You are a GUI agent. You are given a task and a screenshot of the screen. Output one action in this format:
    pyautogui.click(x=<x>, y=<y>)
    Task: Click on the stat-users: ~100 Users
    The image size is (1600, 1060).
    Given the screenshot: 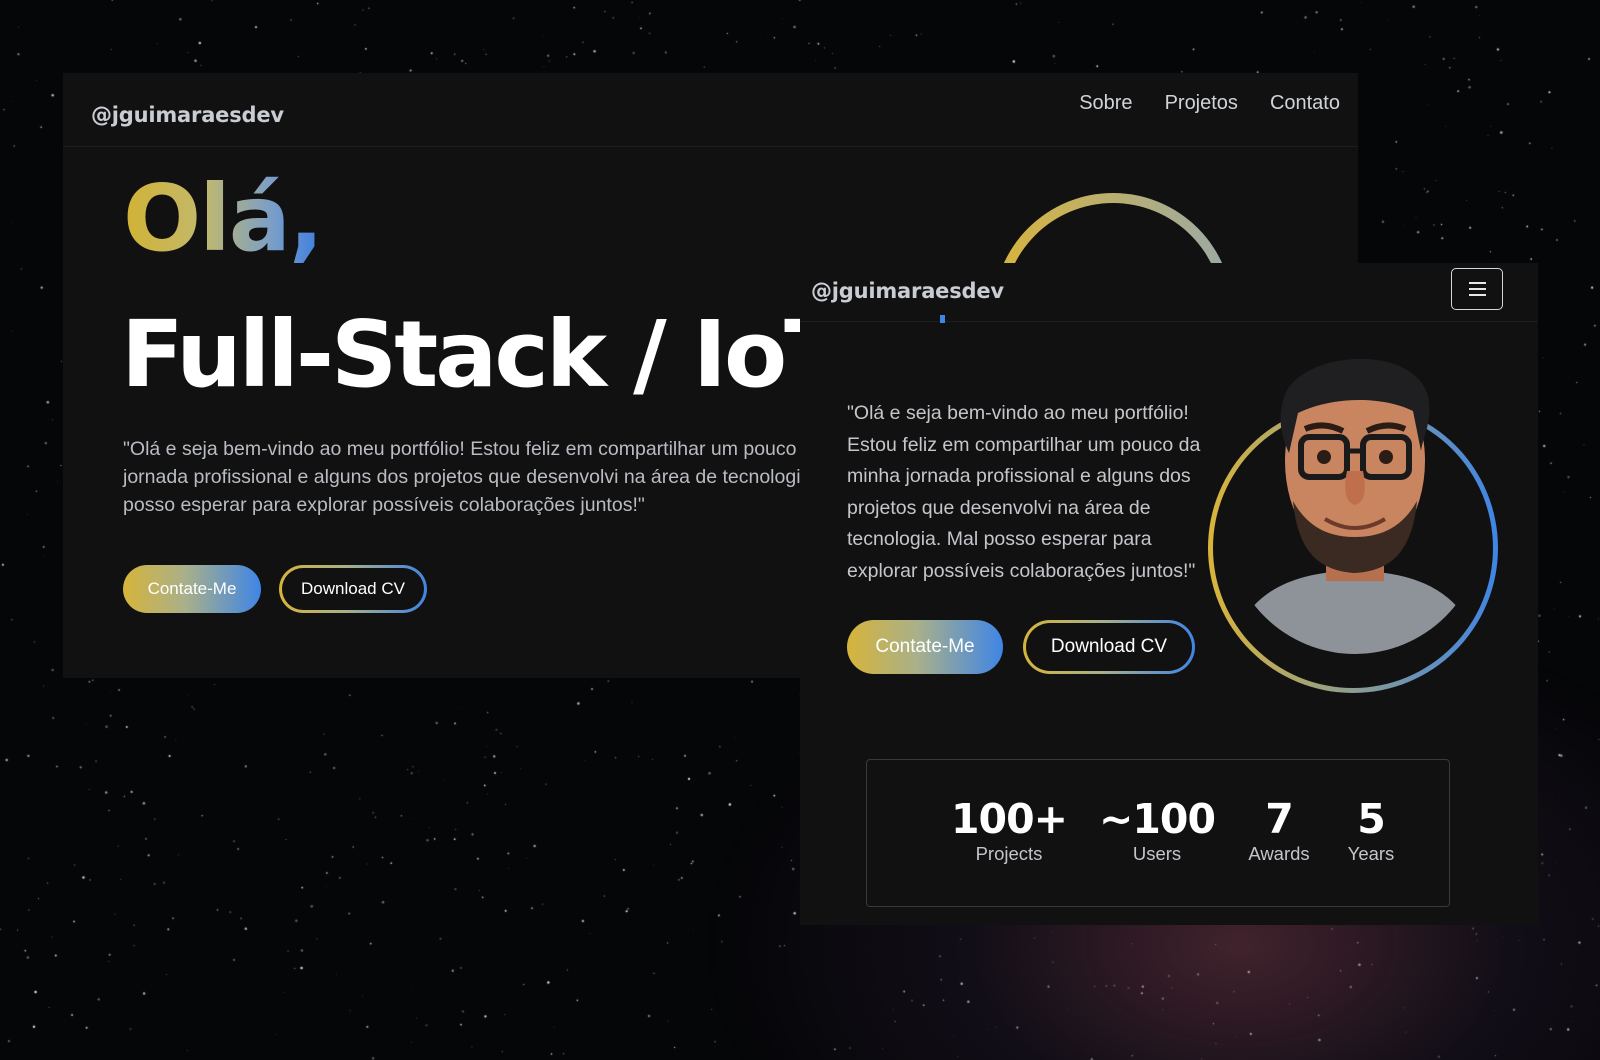 What is the action you would take?
    pyautogui.click(x=1157, y=831)
    